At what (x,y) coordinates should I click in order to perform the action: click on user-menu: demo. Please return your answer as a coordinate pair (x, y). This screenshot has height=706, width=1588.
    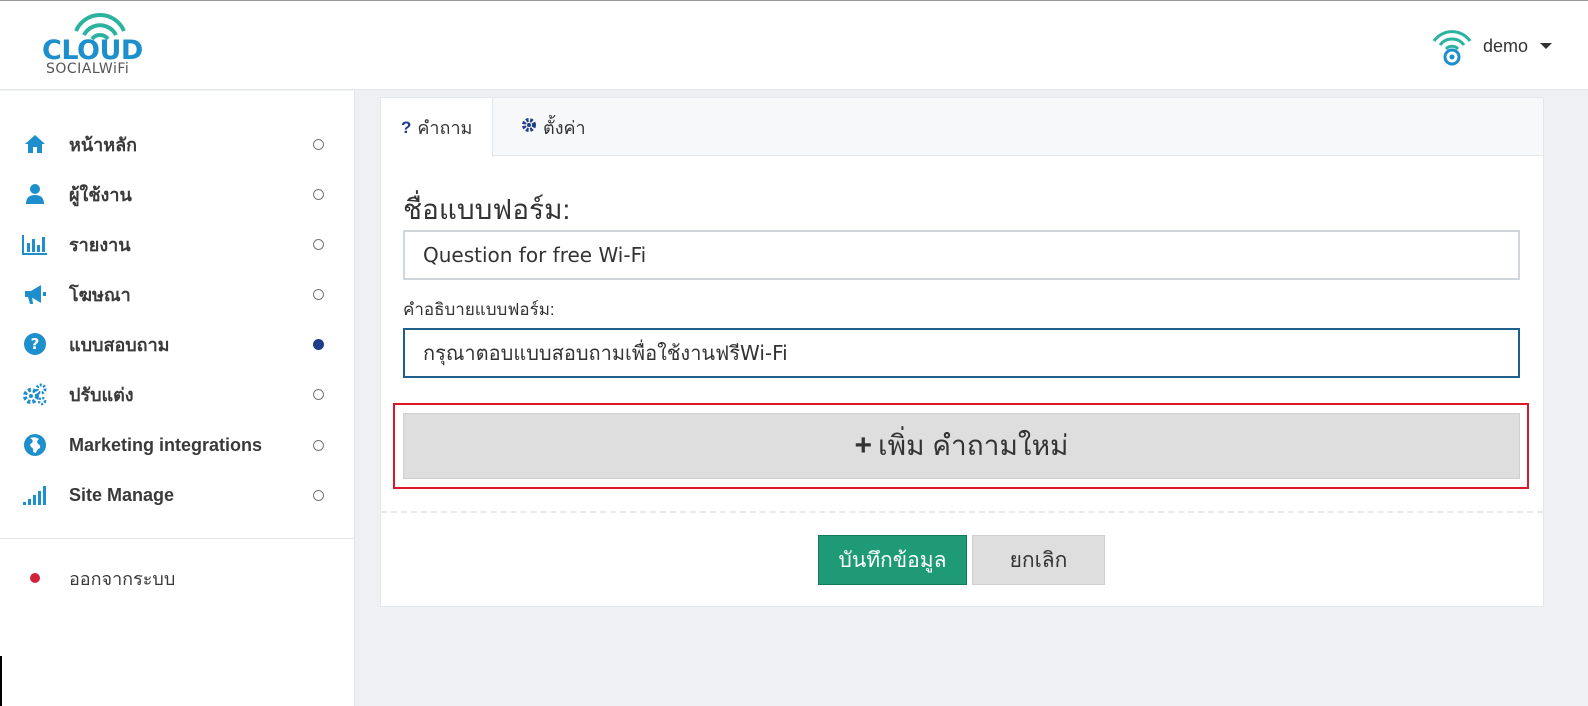
    Looking at the image, I should click on (1491, 46).